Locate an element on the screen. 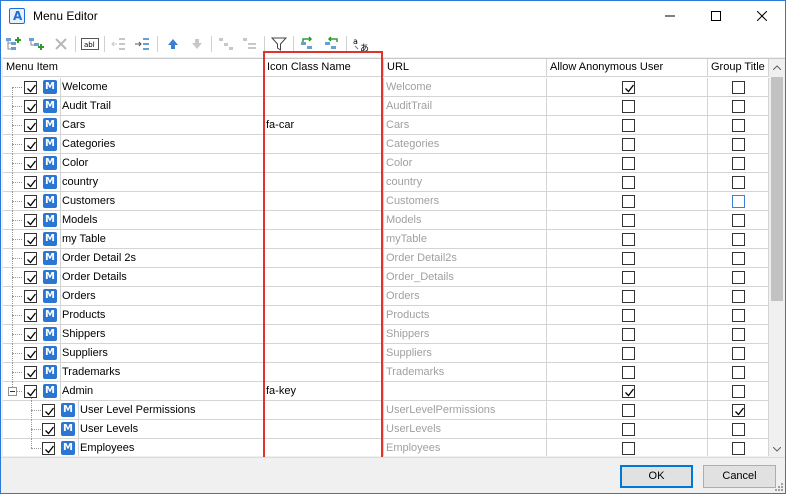  table-row: M Customers Customers is located at coordinates (386, 201).